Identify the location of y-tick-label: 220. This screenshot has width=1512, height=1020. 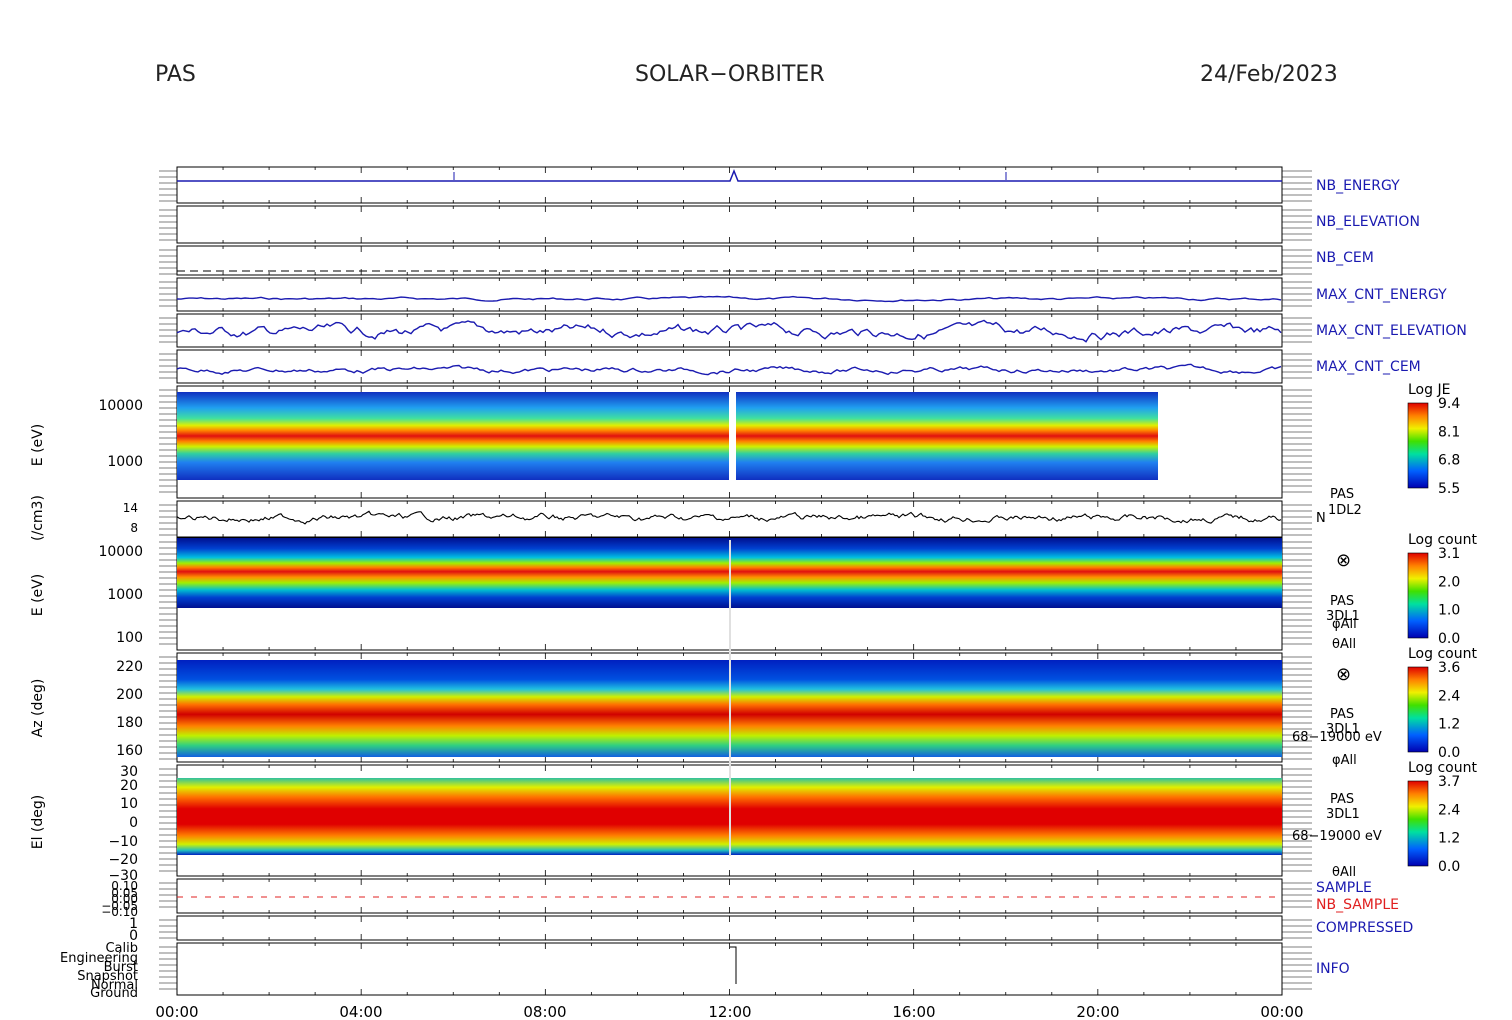
(129, 667).